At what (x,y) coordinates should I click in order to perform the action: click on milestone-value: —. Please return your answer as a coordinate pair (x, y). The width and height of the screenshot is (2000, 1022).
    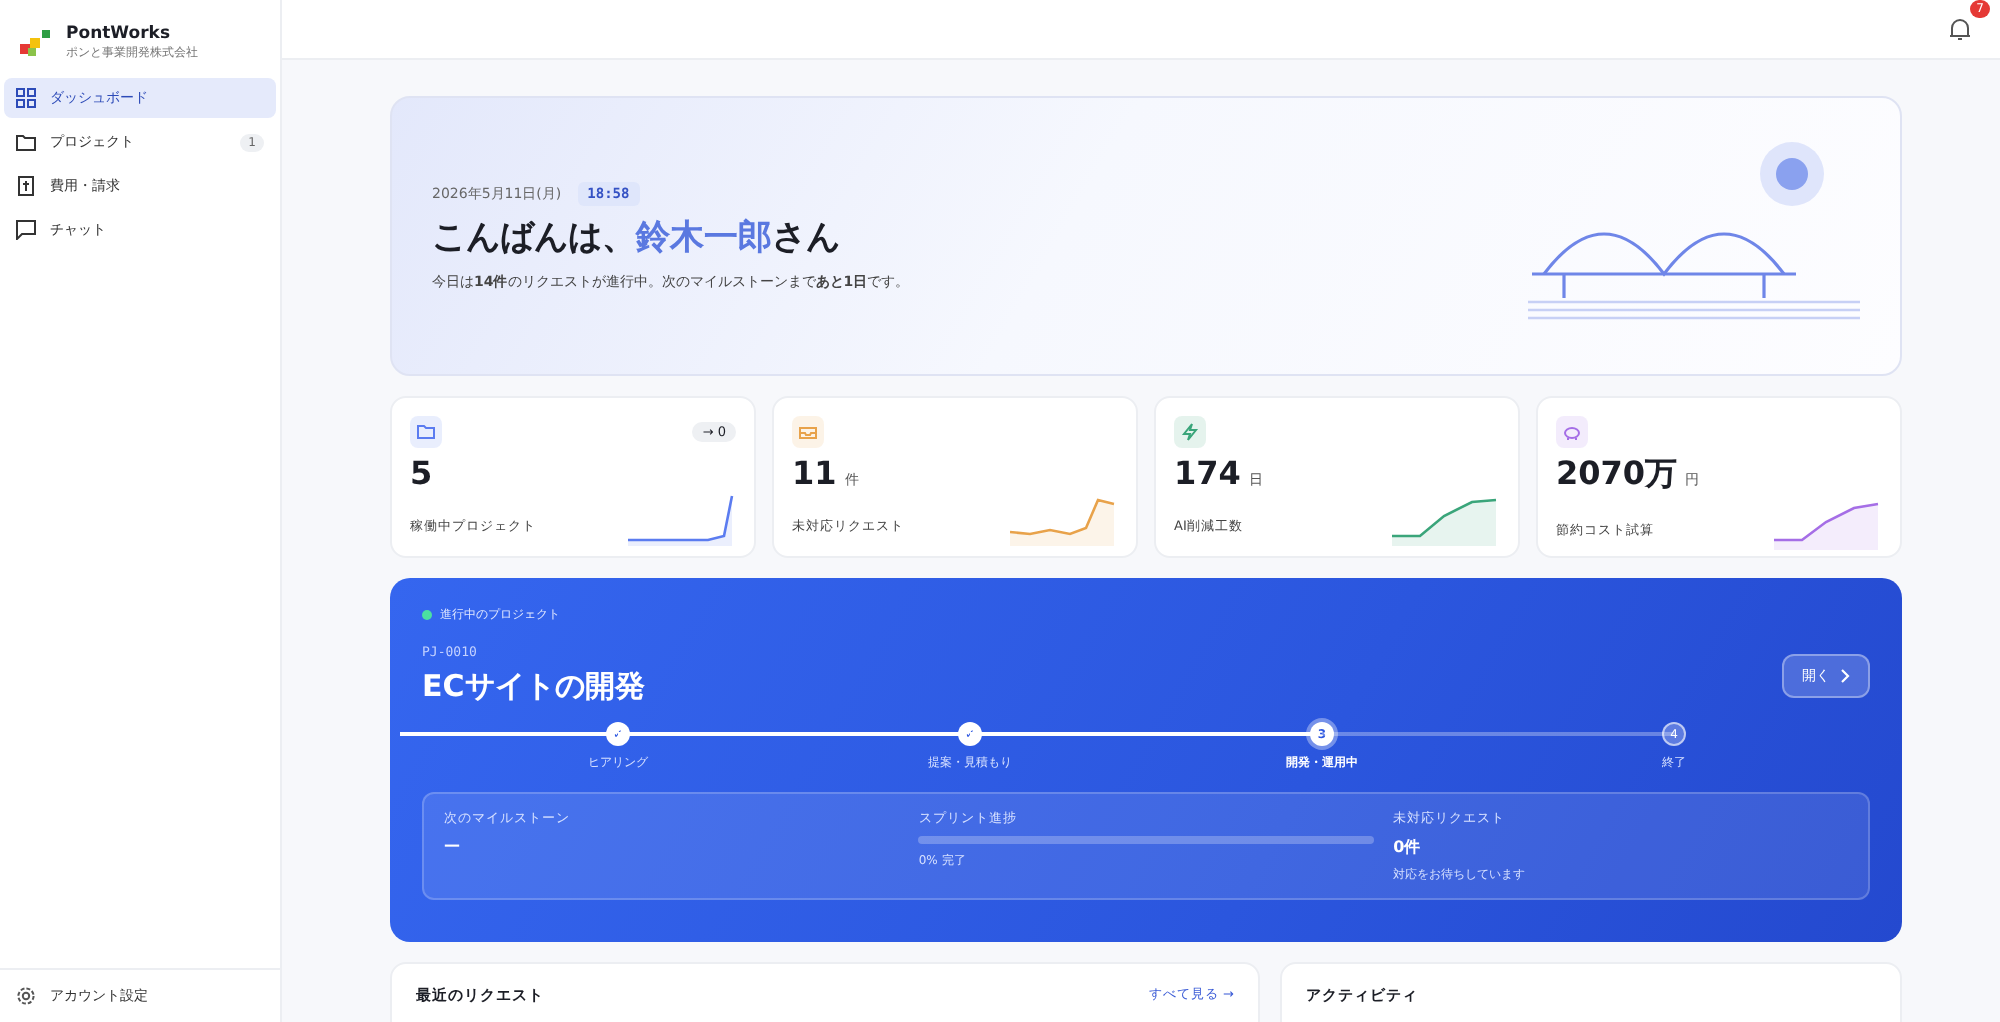
    Looking at the image, I should click on (452, 845).